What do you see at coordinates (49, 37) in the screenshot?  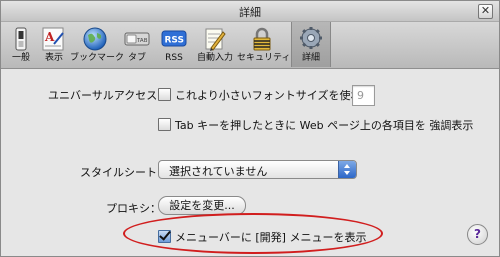 I see `svg-text: A` at bounding box center [49, 37].